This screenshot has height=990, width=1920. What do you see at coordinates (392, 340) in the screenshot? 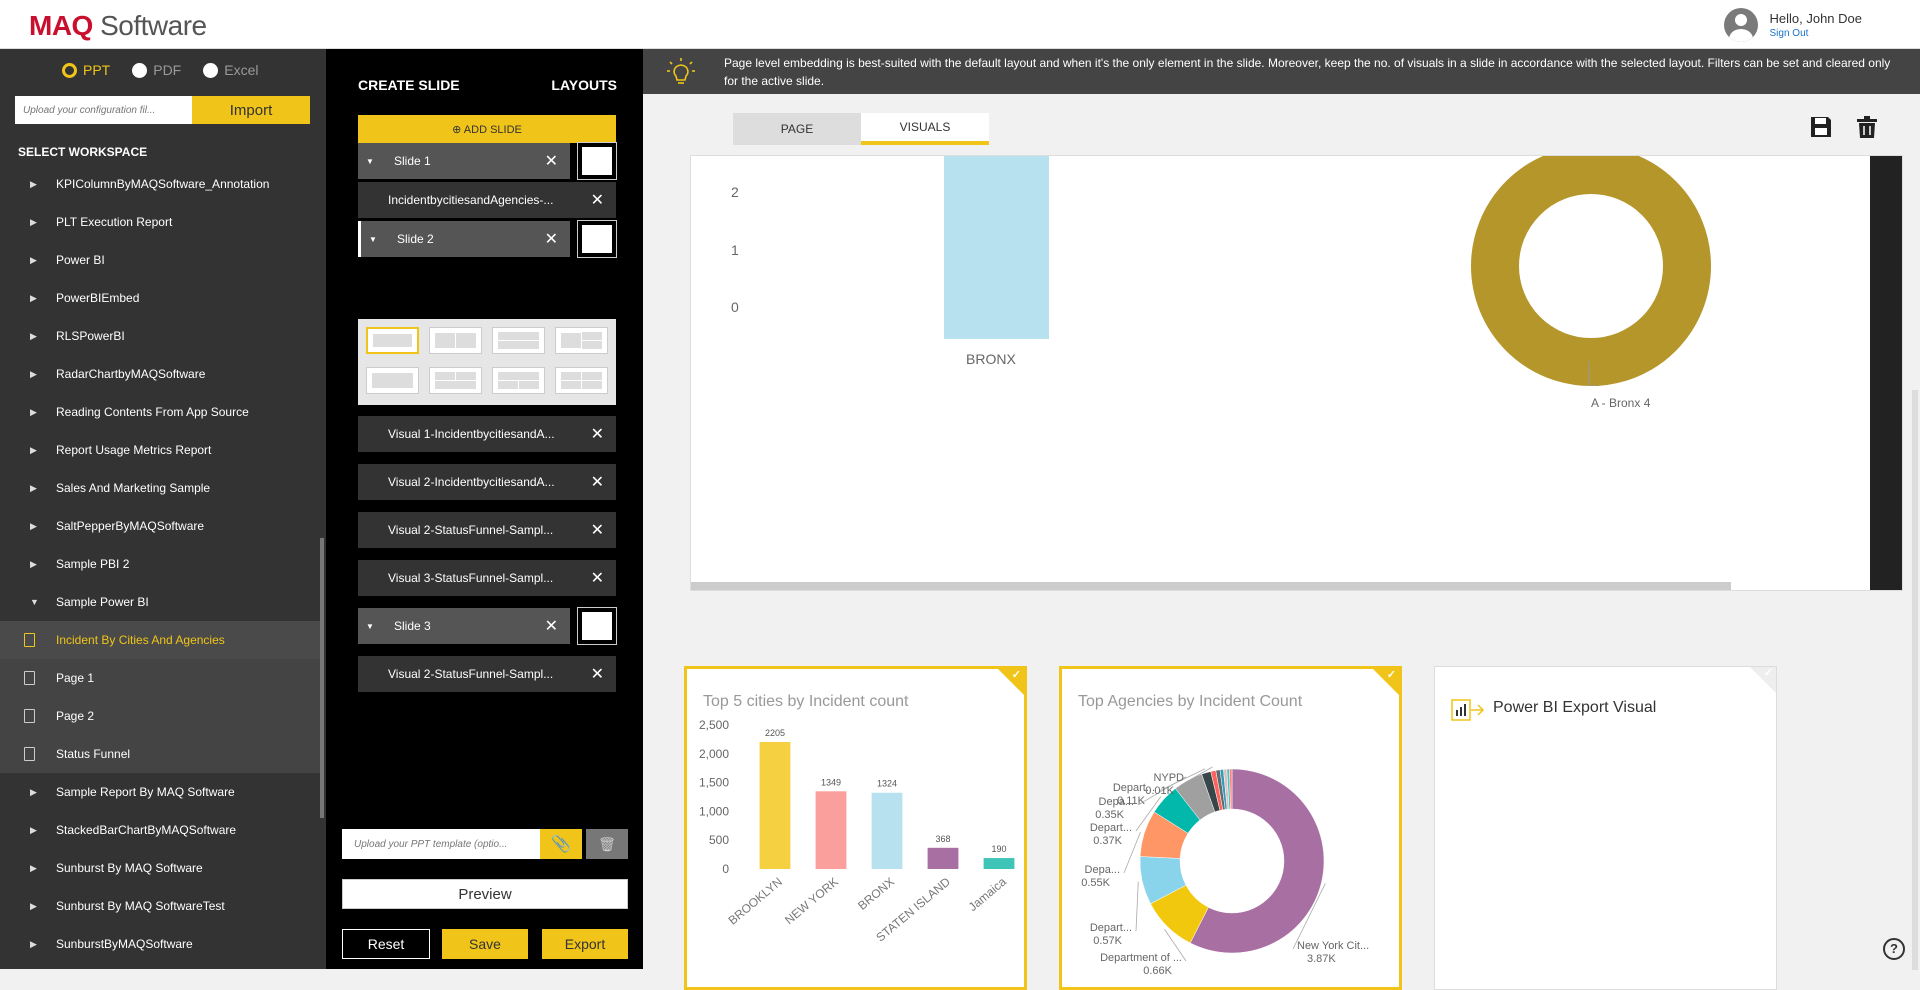
I see `layout-option-single` at bounding box center [392, 340].